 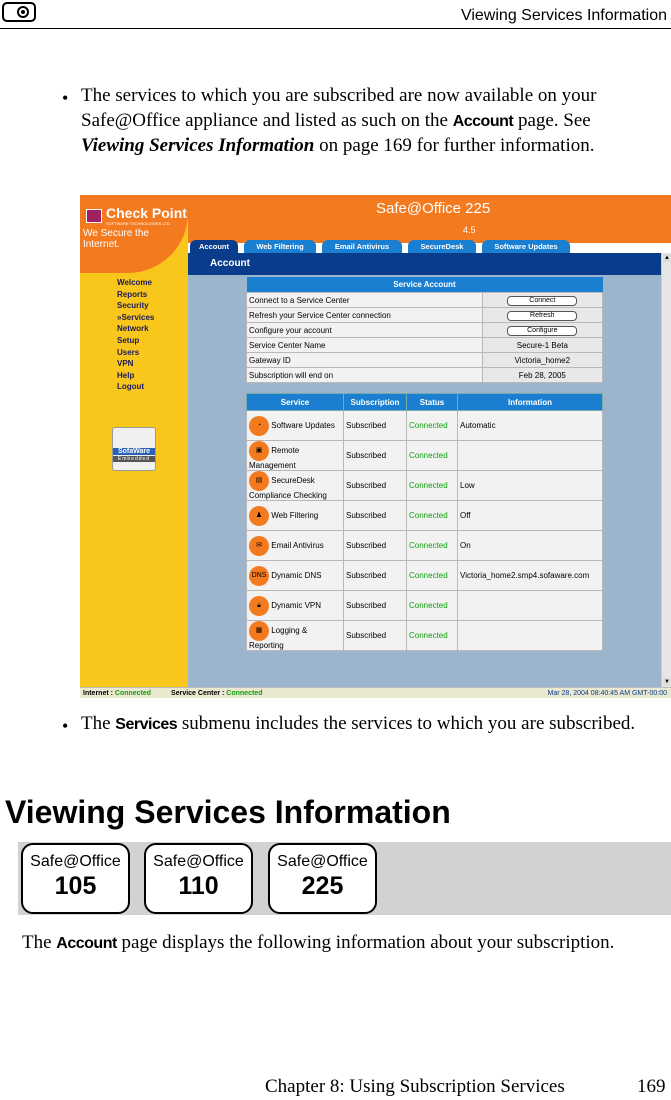 What do you see at coordinates (530, 402) in the screenshot?
I see `col-information: Information` at bounding box center [530, 402].